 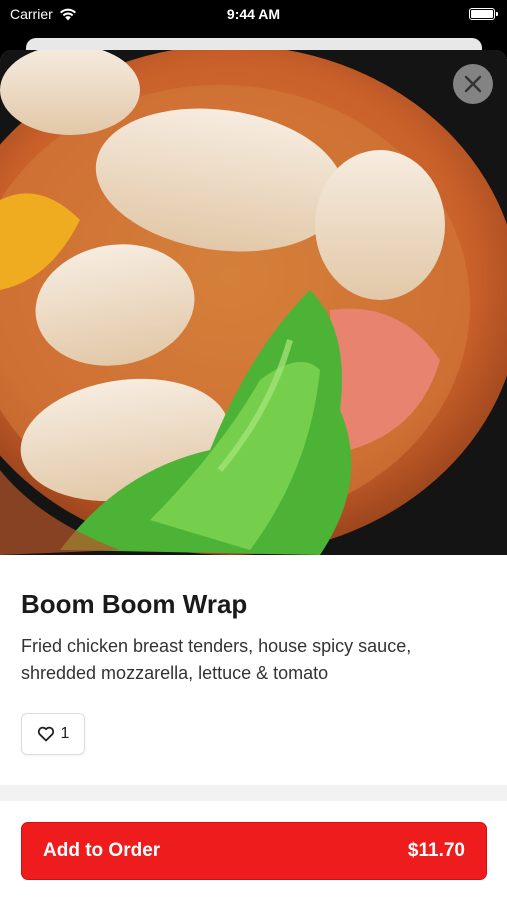 I want to click on like-count: 1, so click(x=65, y=733).